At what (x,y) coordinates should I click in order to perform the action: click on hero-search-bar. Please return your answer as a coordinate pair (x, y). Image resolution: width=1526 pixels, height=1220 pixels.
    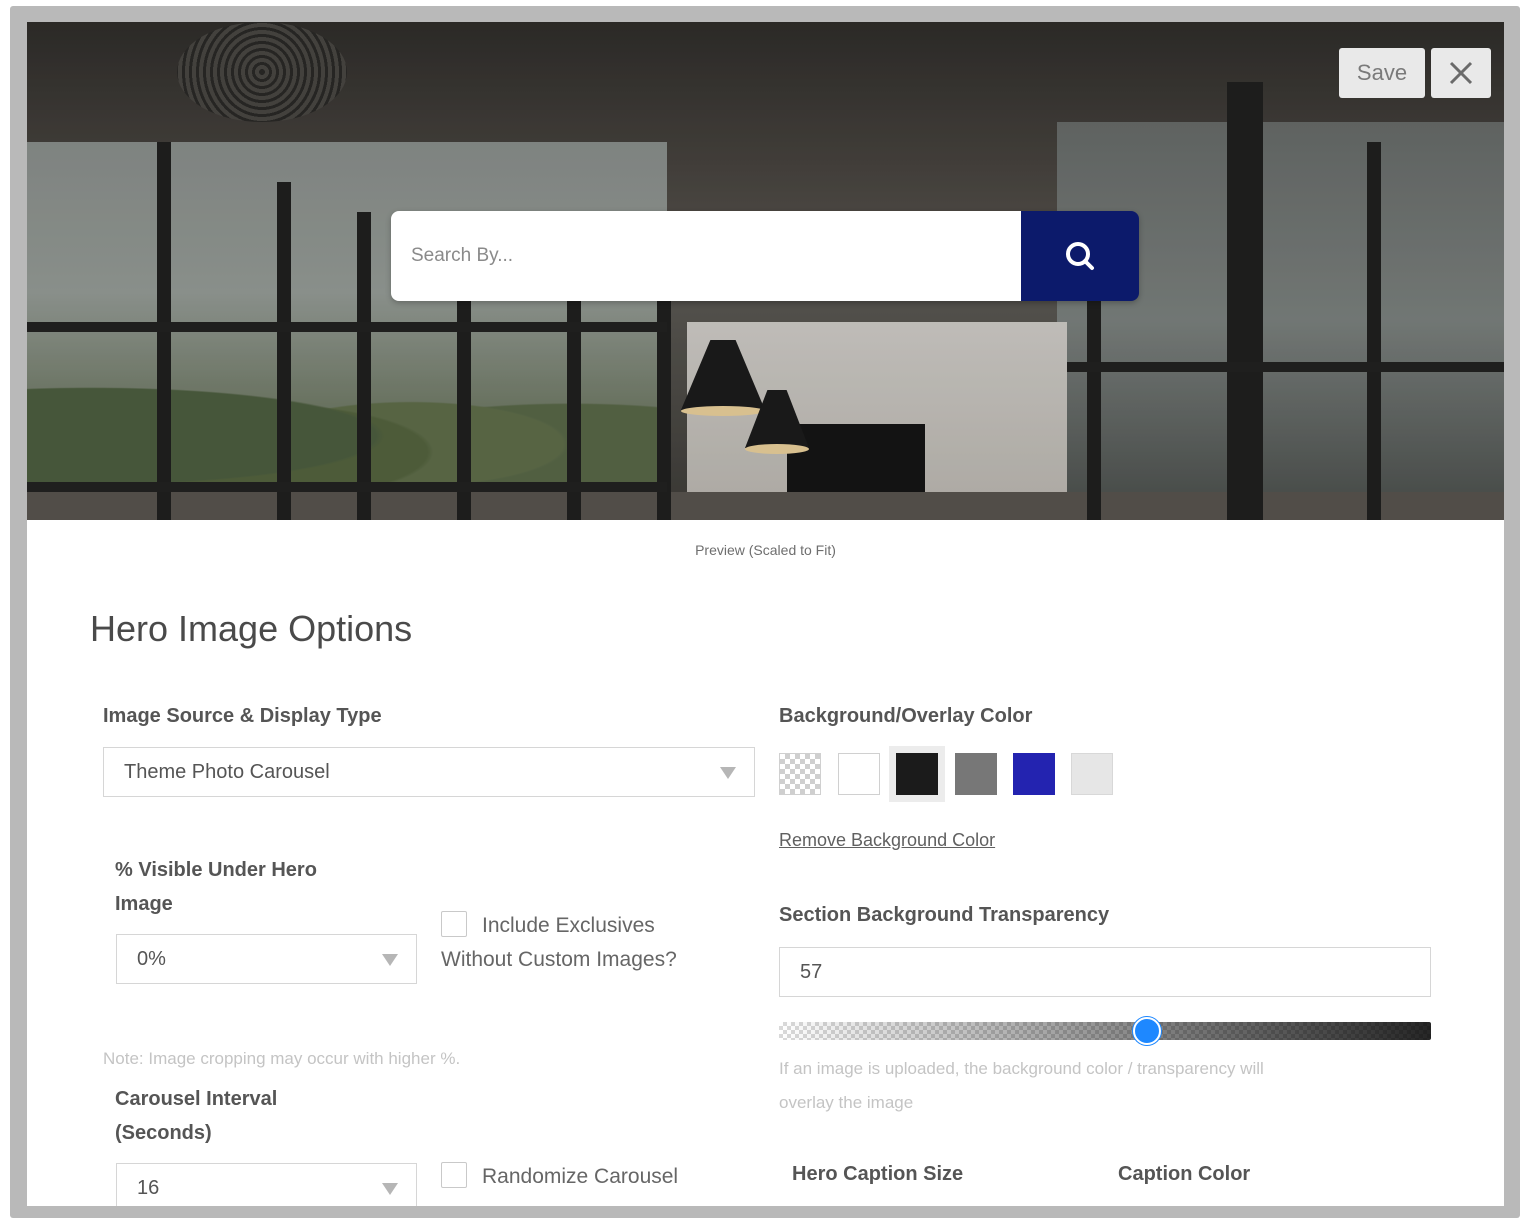
    Looking at the image, I should click on (765, 256).